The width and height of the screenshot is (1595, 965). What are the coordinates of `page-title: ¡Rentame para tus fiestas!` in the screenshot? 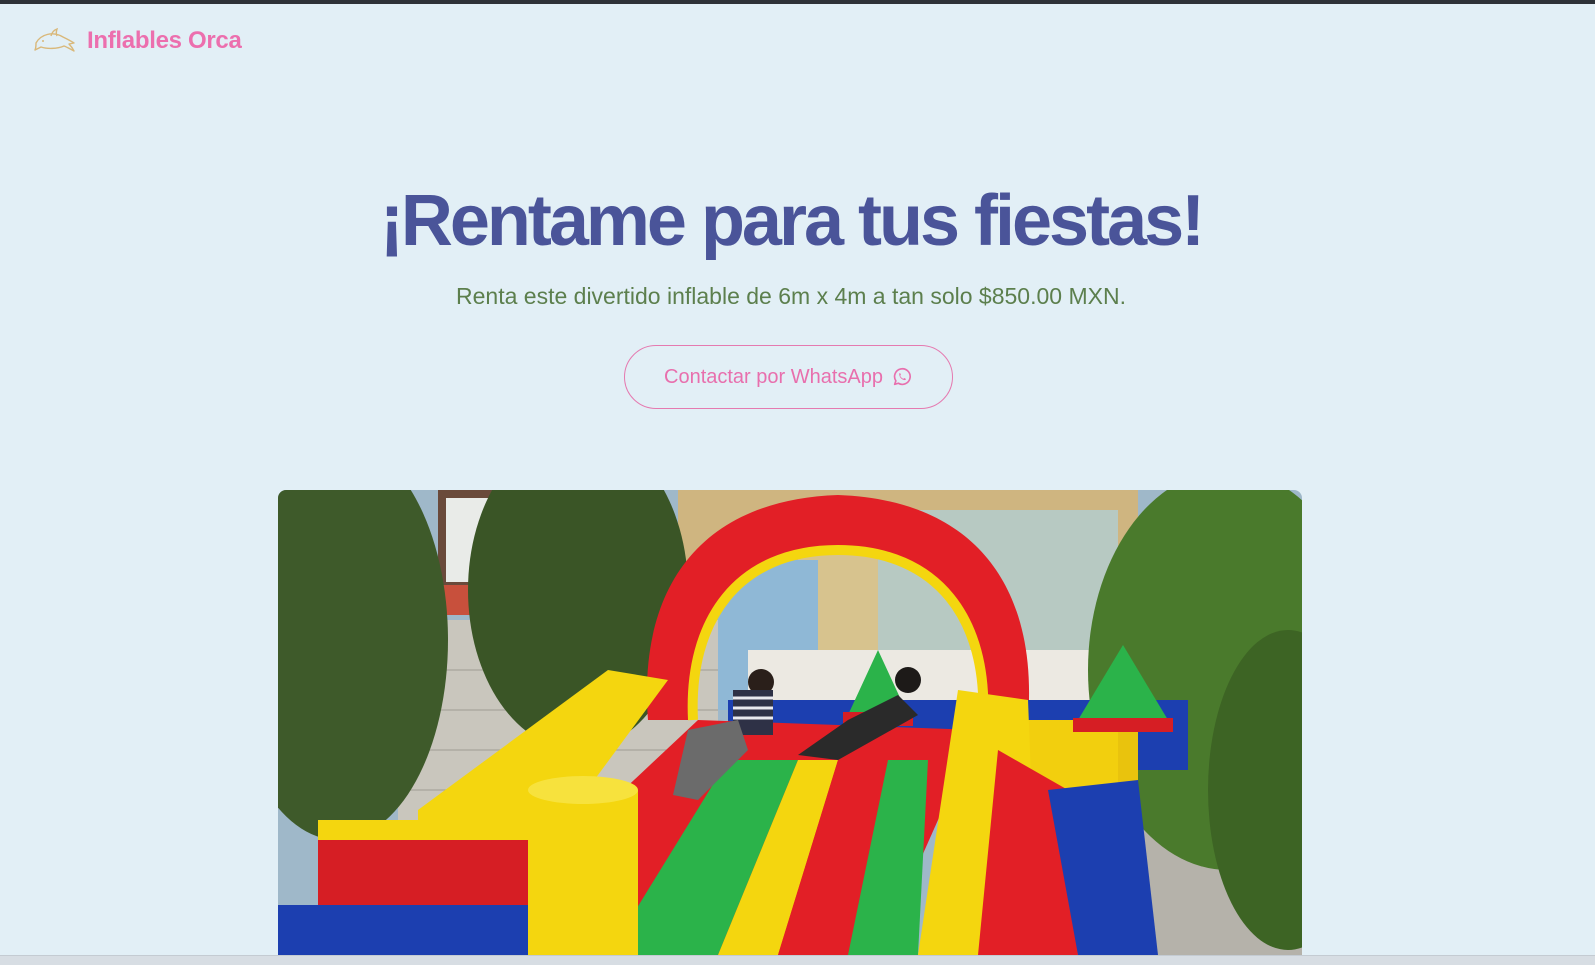 It's located at (792, 221).